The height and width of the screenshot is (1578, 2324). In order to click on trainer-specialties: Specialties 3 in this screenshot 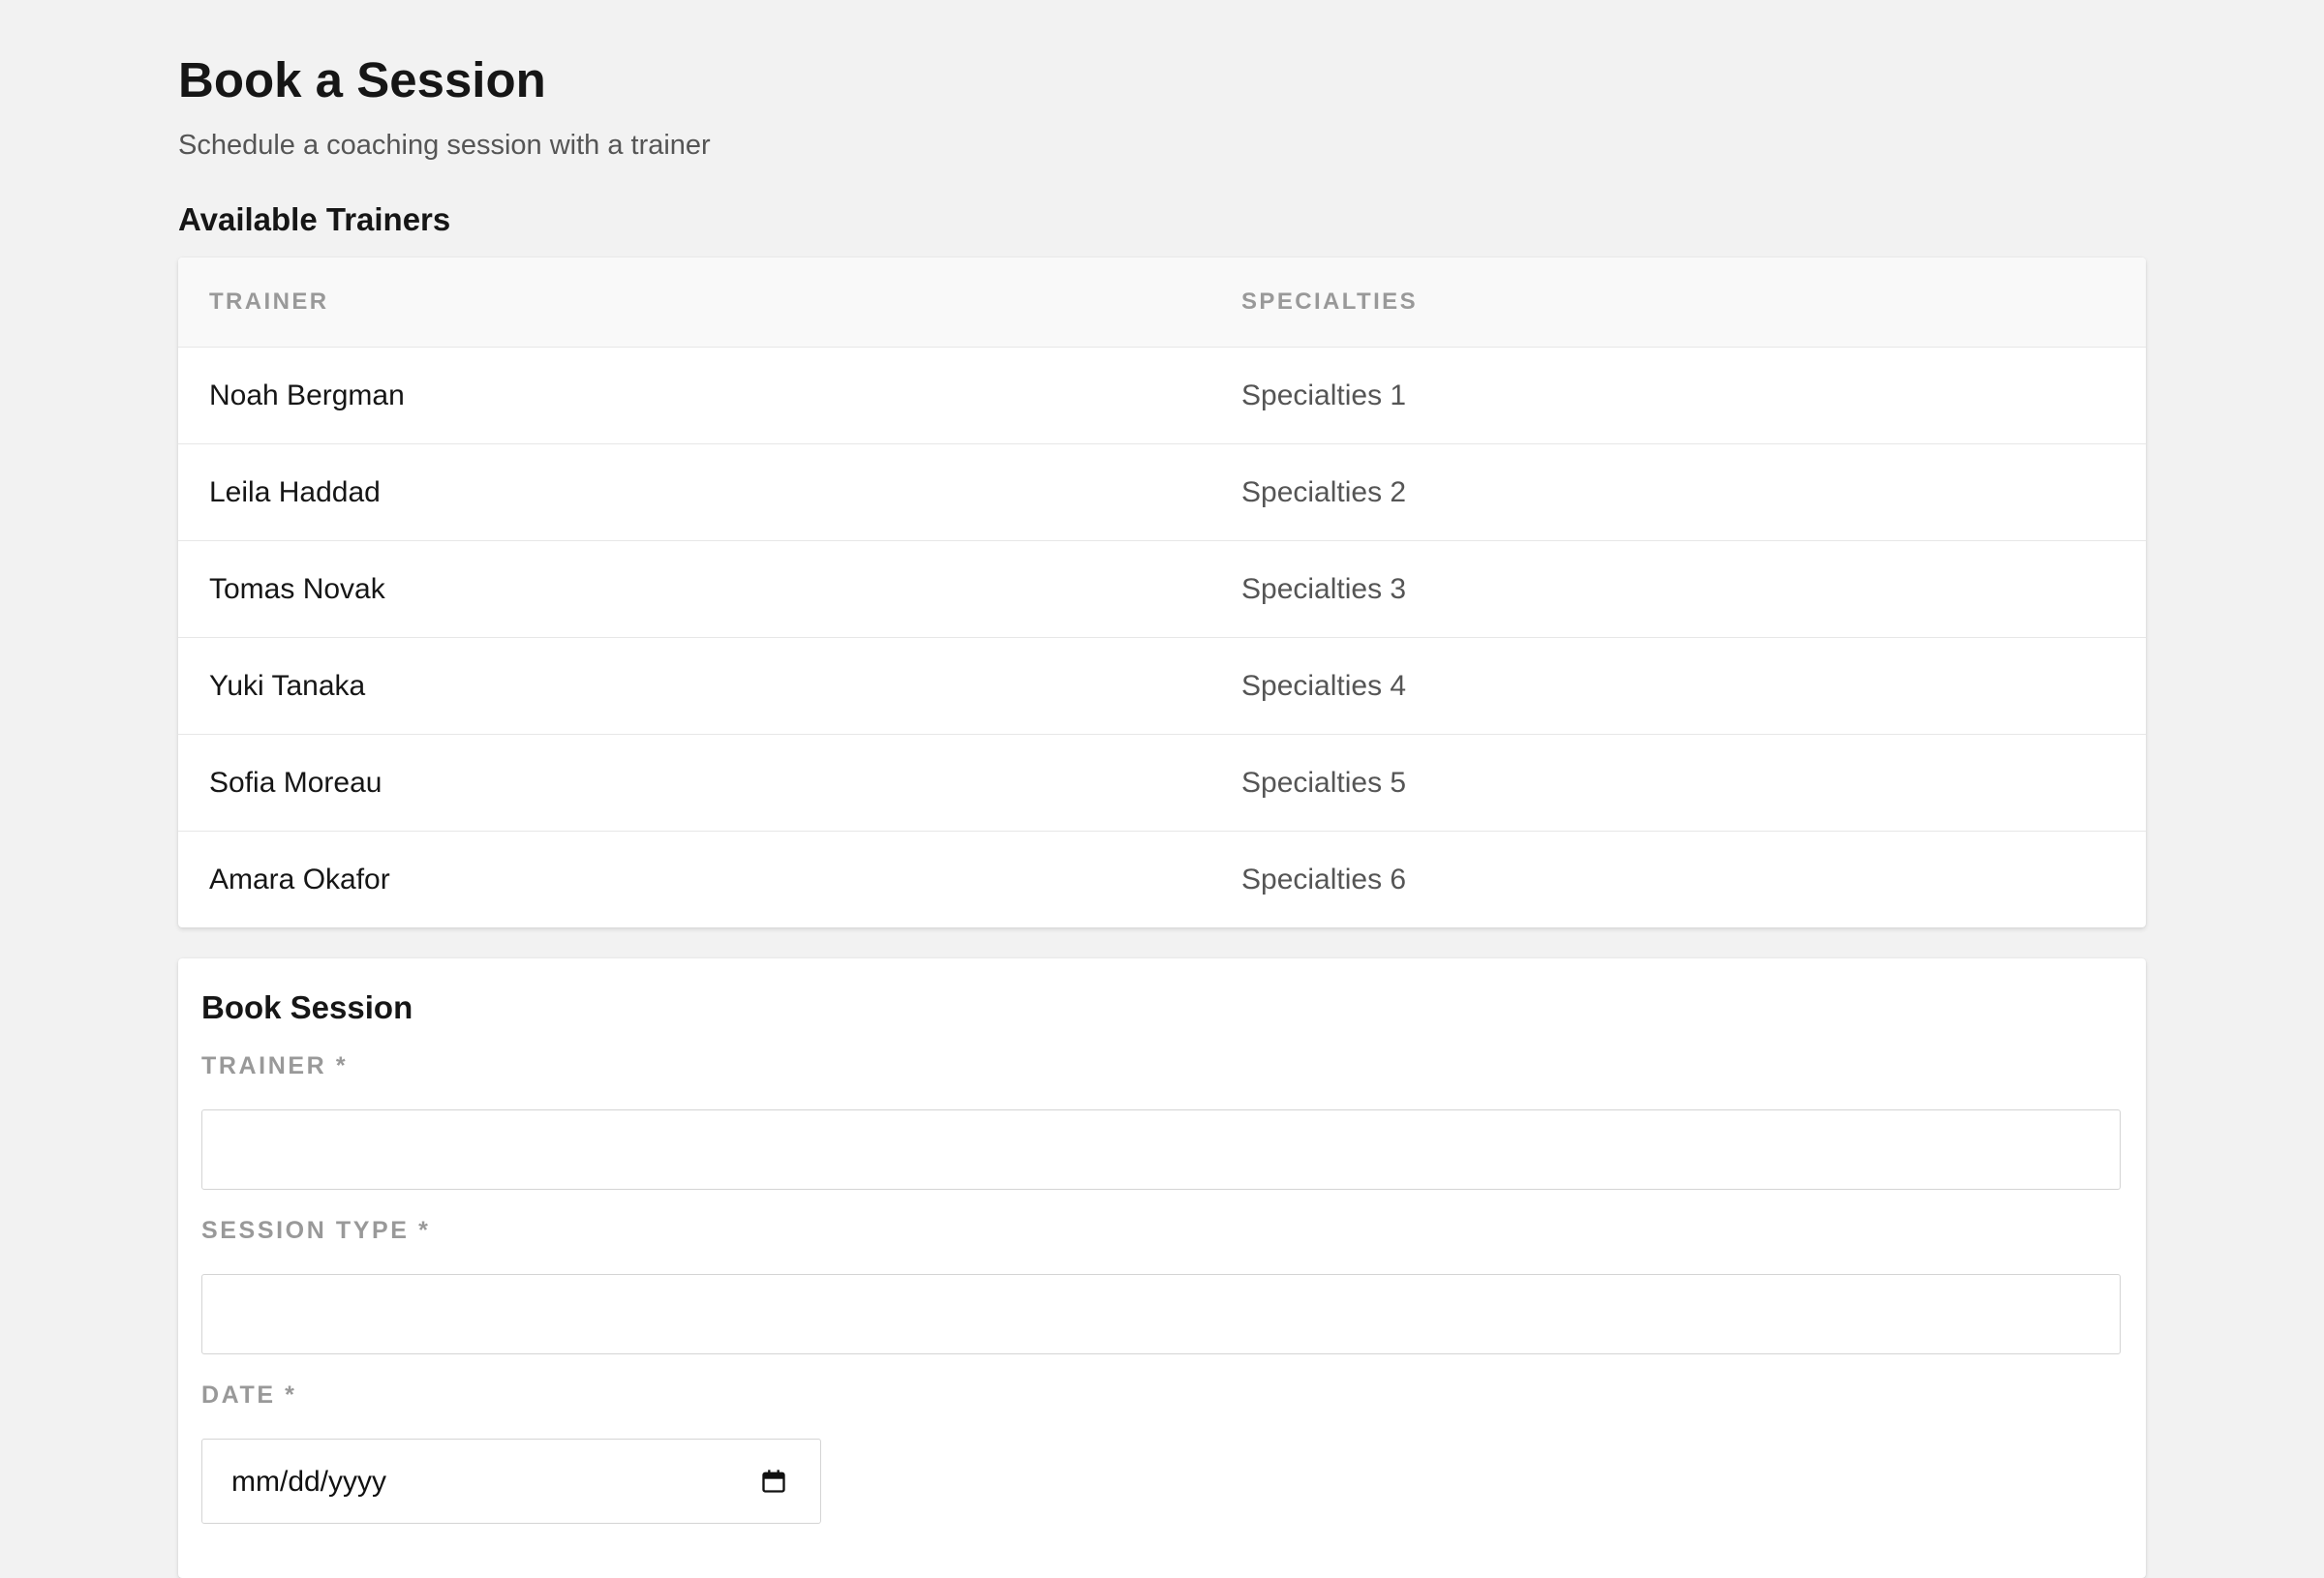, I will do `click(1324, 589)`.